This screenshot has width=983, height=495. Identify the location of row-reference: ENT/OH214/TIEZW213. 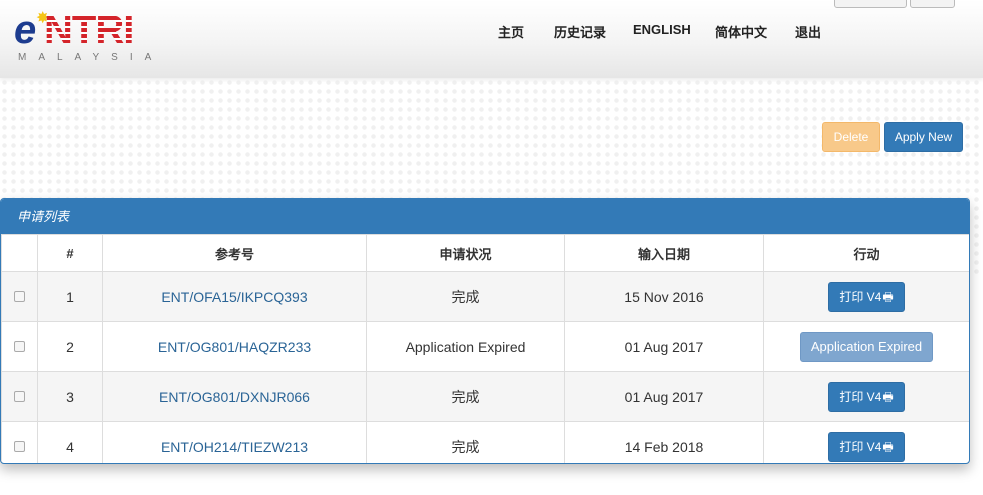
(234, 442).